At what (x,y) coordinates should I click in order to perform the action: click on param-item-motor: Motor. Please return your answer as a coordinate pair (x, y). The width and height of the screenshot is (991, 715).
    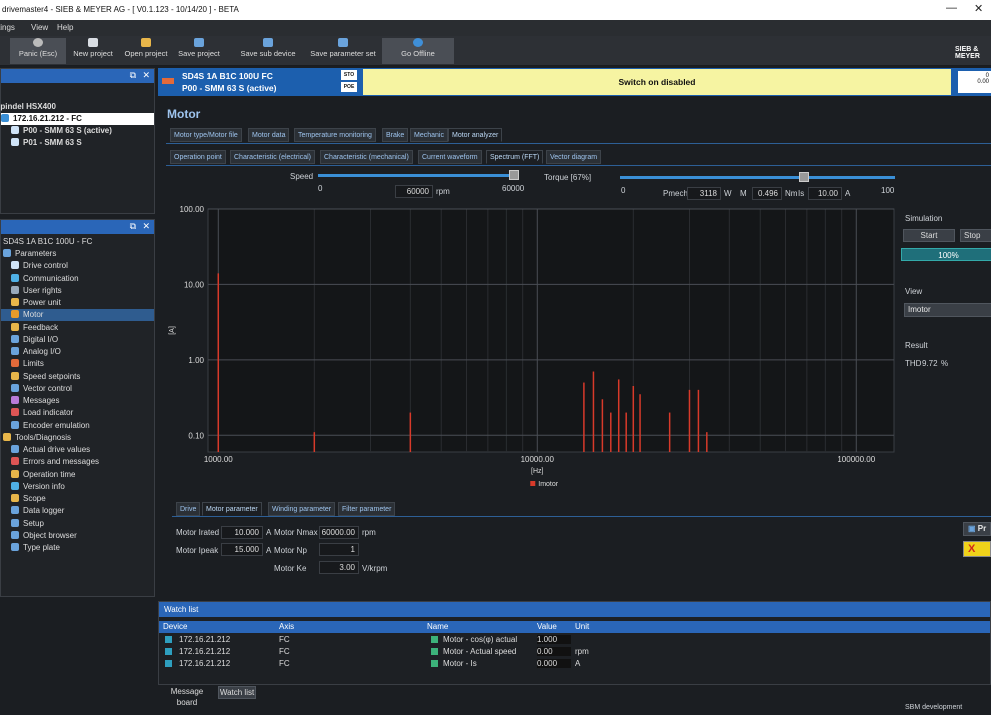
    Looking at the image, I should click on (77, 315).